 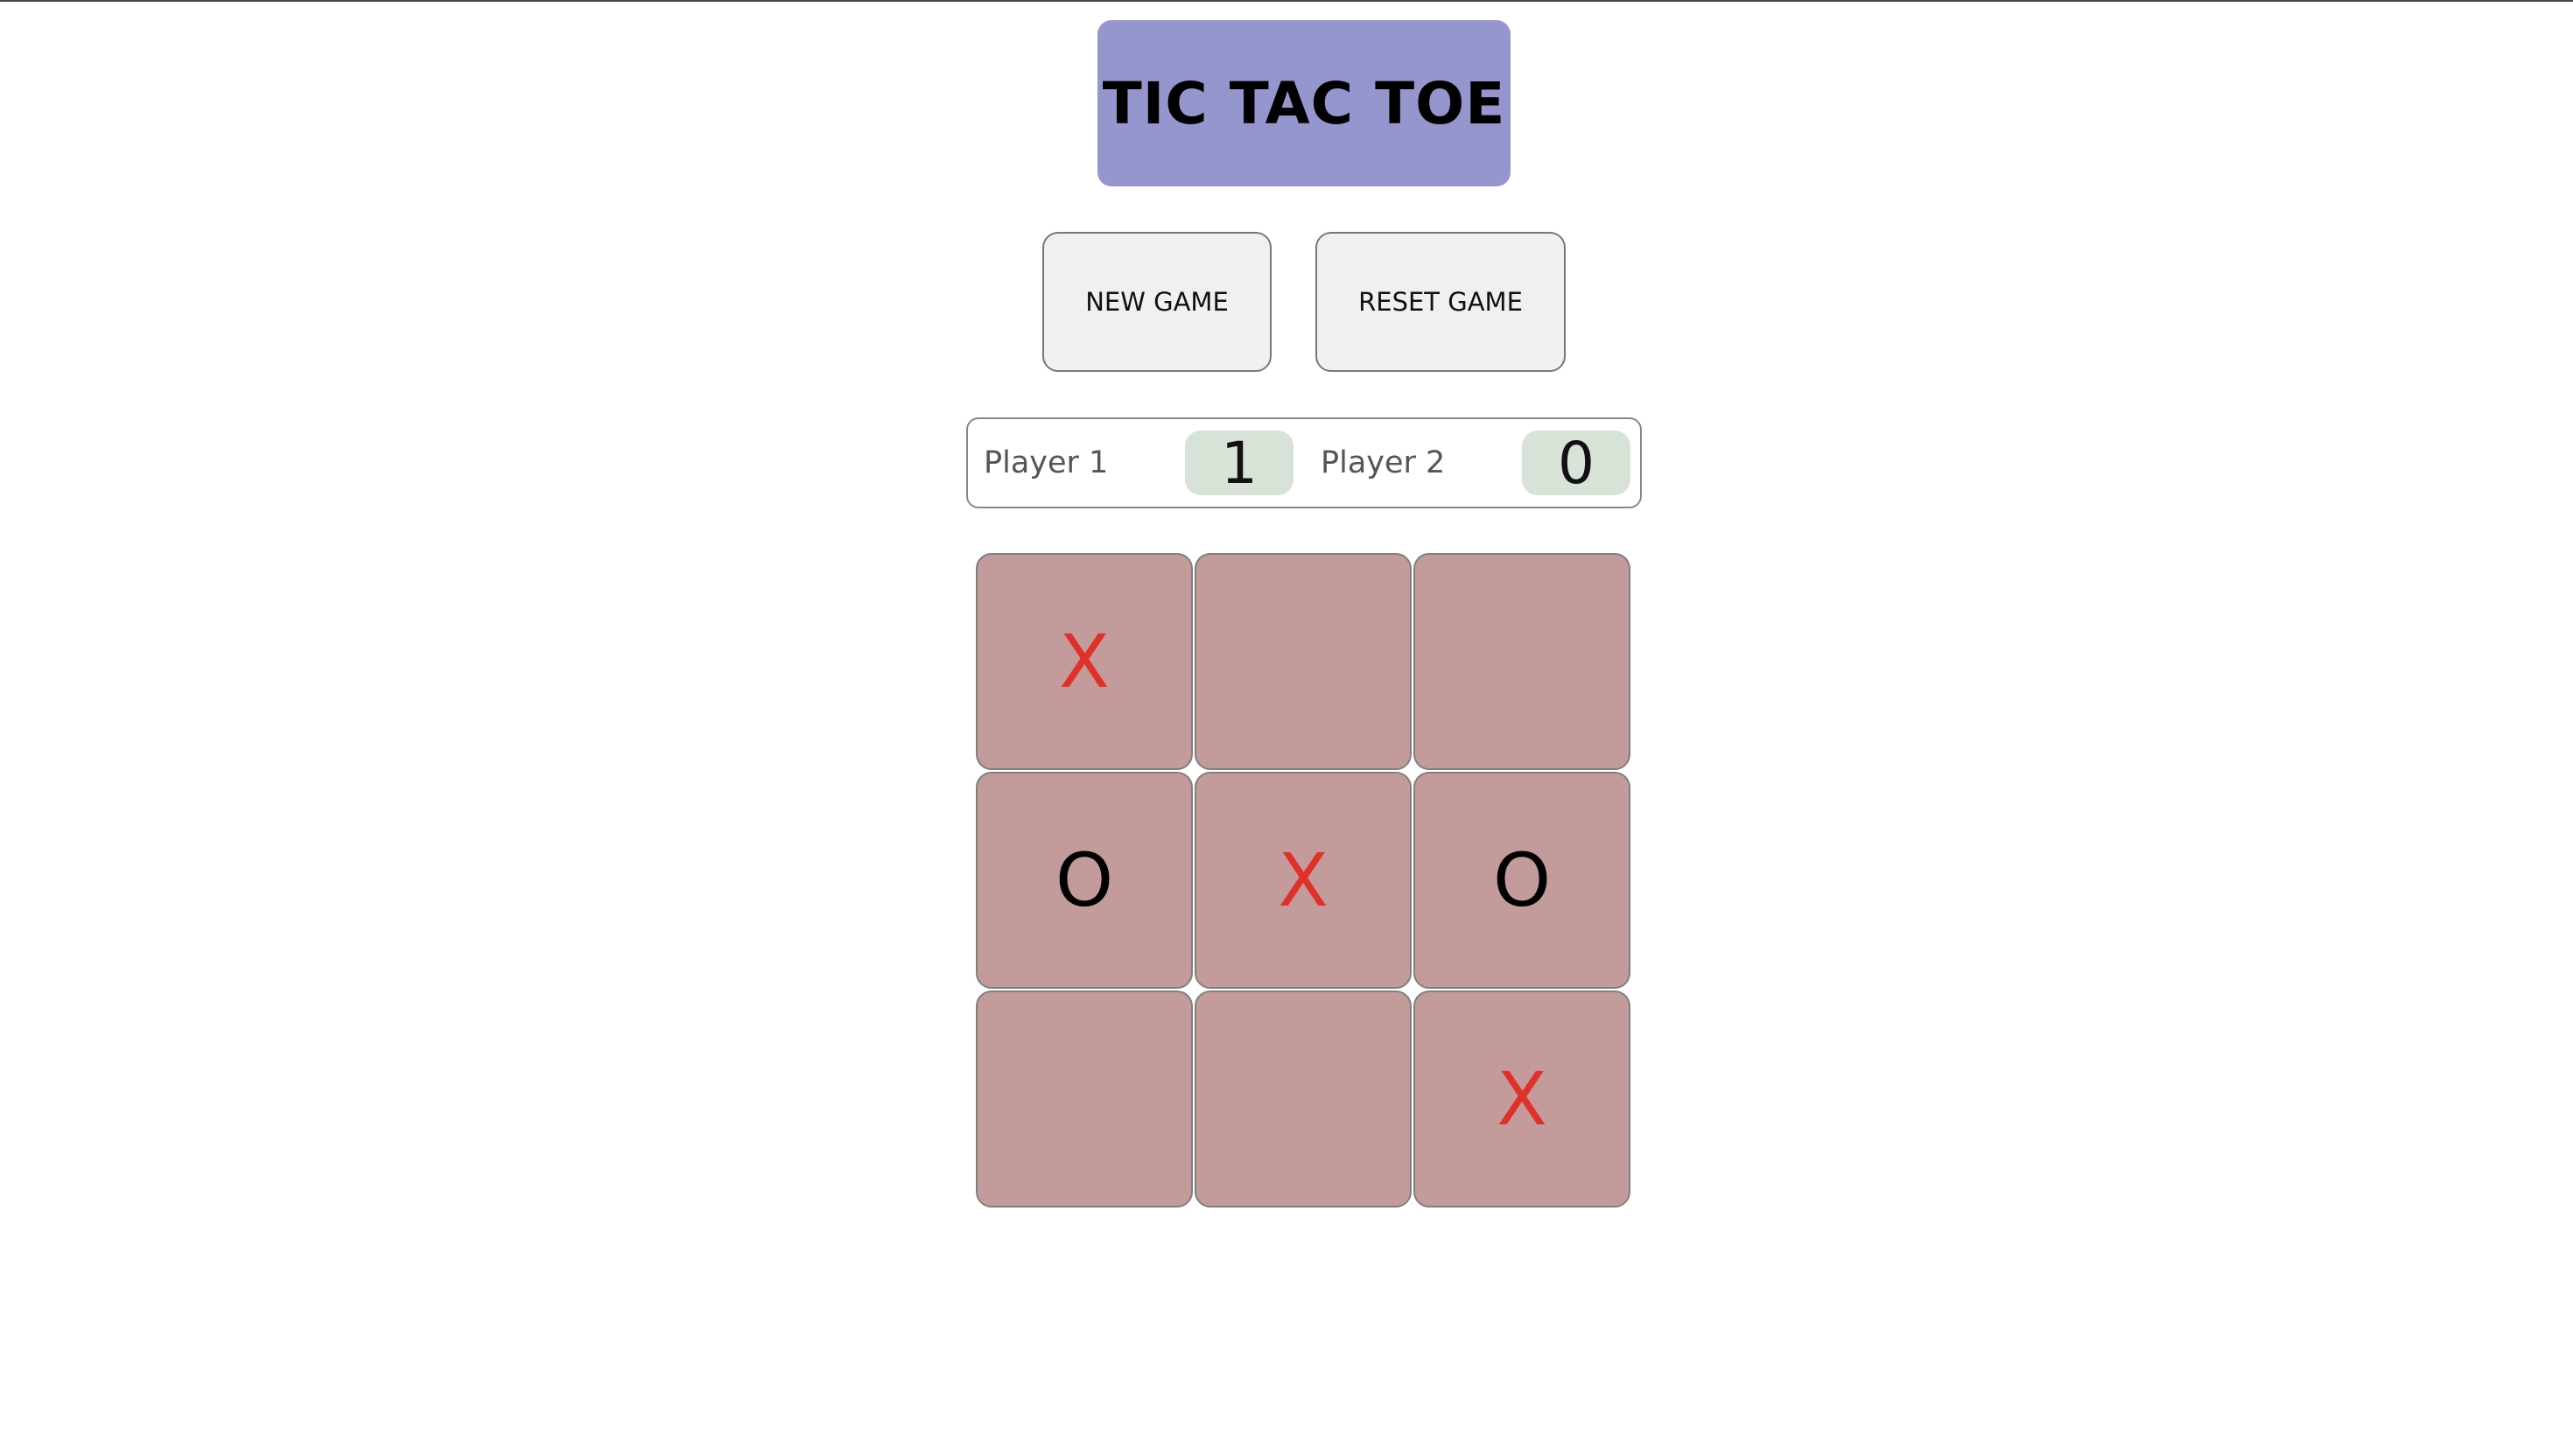 What do you see at coordinates (1046, 462) in the screenshot?
I see `player1-label: Player 1` at bounding box center [1046, 462].